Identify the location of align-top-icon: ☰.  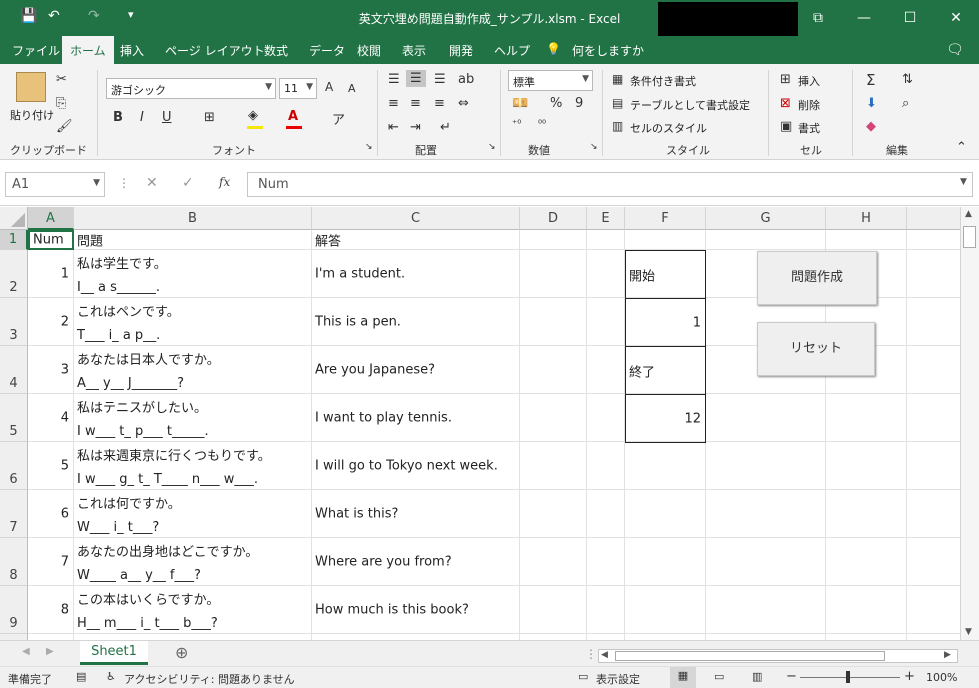
(394, 79).